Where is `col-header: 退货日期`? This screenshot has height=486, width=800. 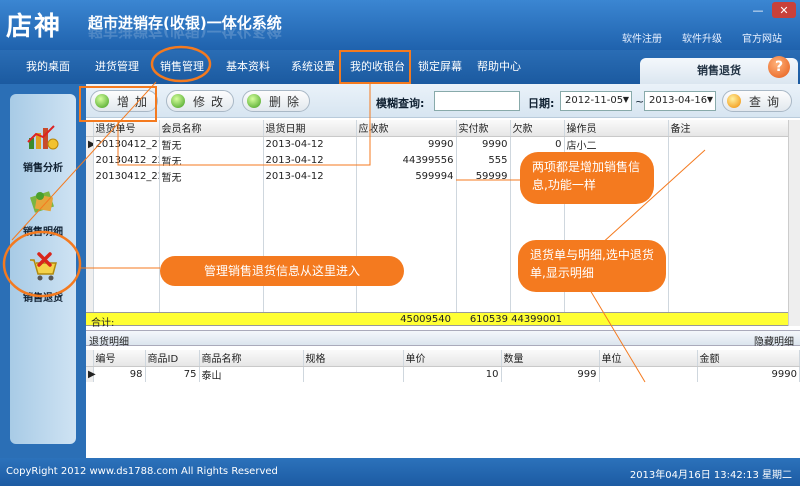
col-header: 退货日期 is located at coordinates (310, 128).